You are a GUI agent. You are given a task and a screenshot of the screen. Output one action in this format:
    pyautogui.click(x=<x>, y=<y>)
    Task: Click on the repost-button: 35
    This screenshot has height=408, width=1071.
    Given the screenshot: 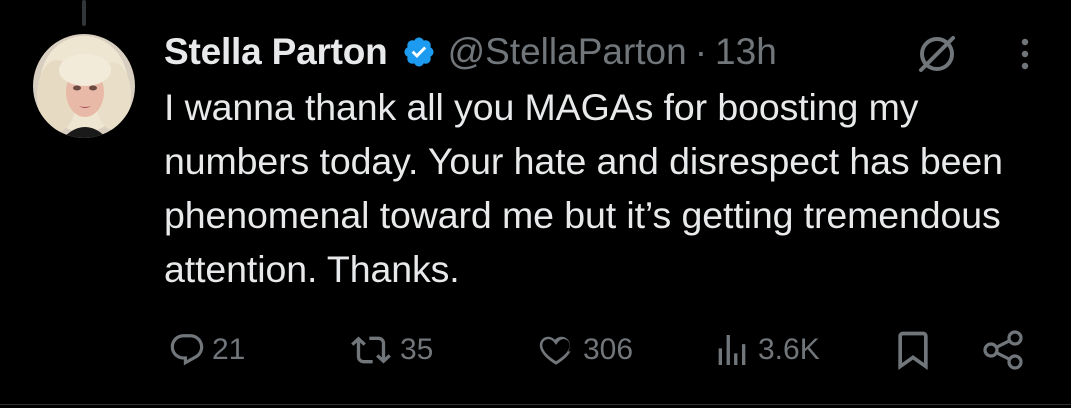 What is the action you would take?
    pyautogui.click(x=390, y=350)
    